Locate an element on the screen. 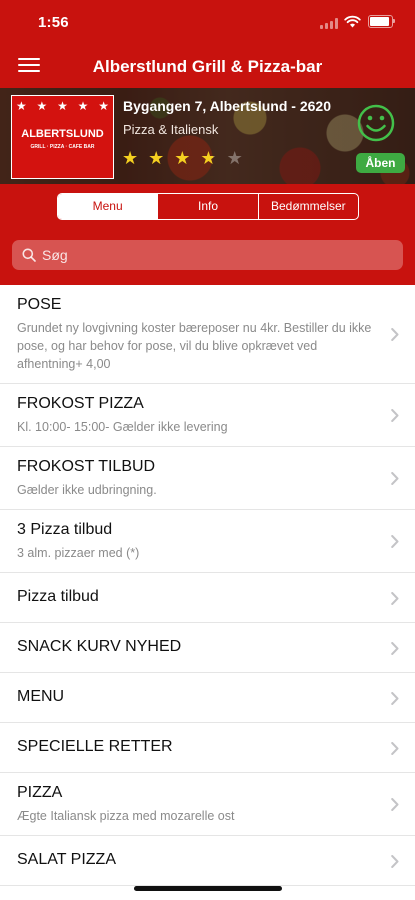 The image size is (415, 900). menu-item-title: PIZZA is located at coordinates (40, 792).